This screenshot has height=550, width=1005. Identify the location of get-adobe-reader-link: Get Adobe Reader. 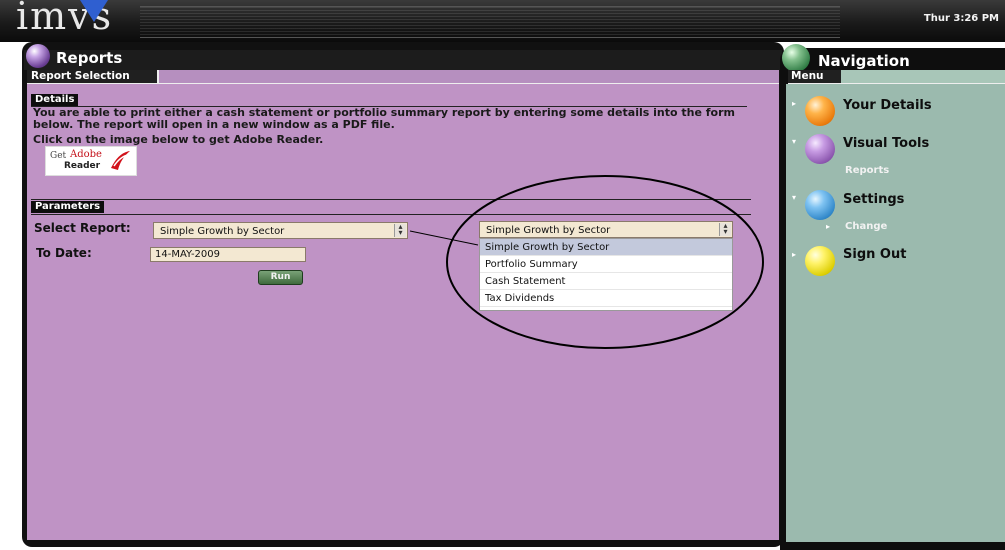
(91, 161).